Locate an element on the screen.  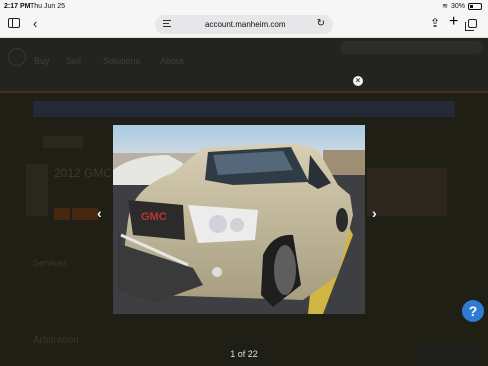
share-icon: ⇪ is located at coordinates (435, 23).